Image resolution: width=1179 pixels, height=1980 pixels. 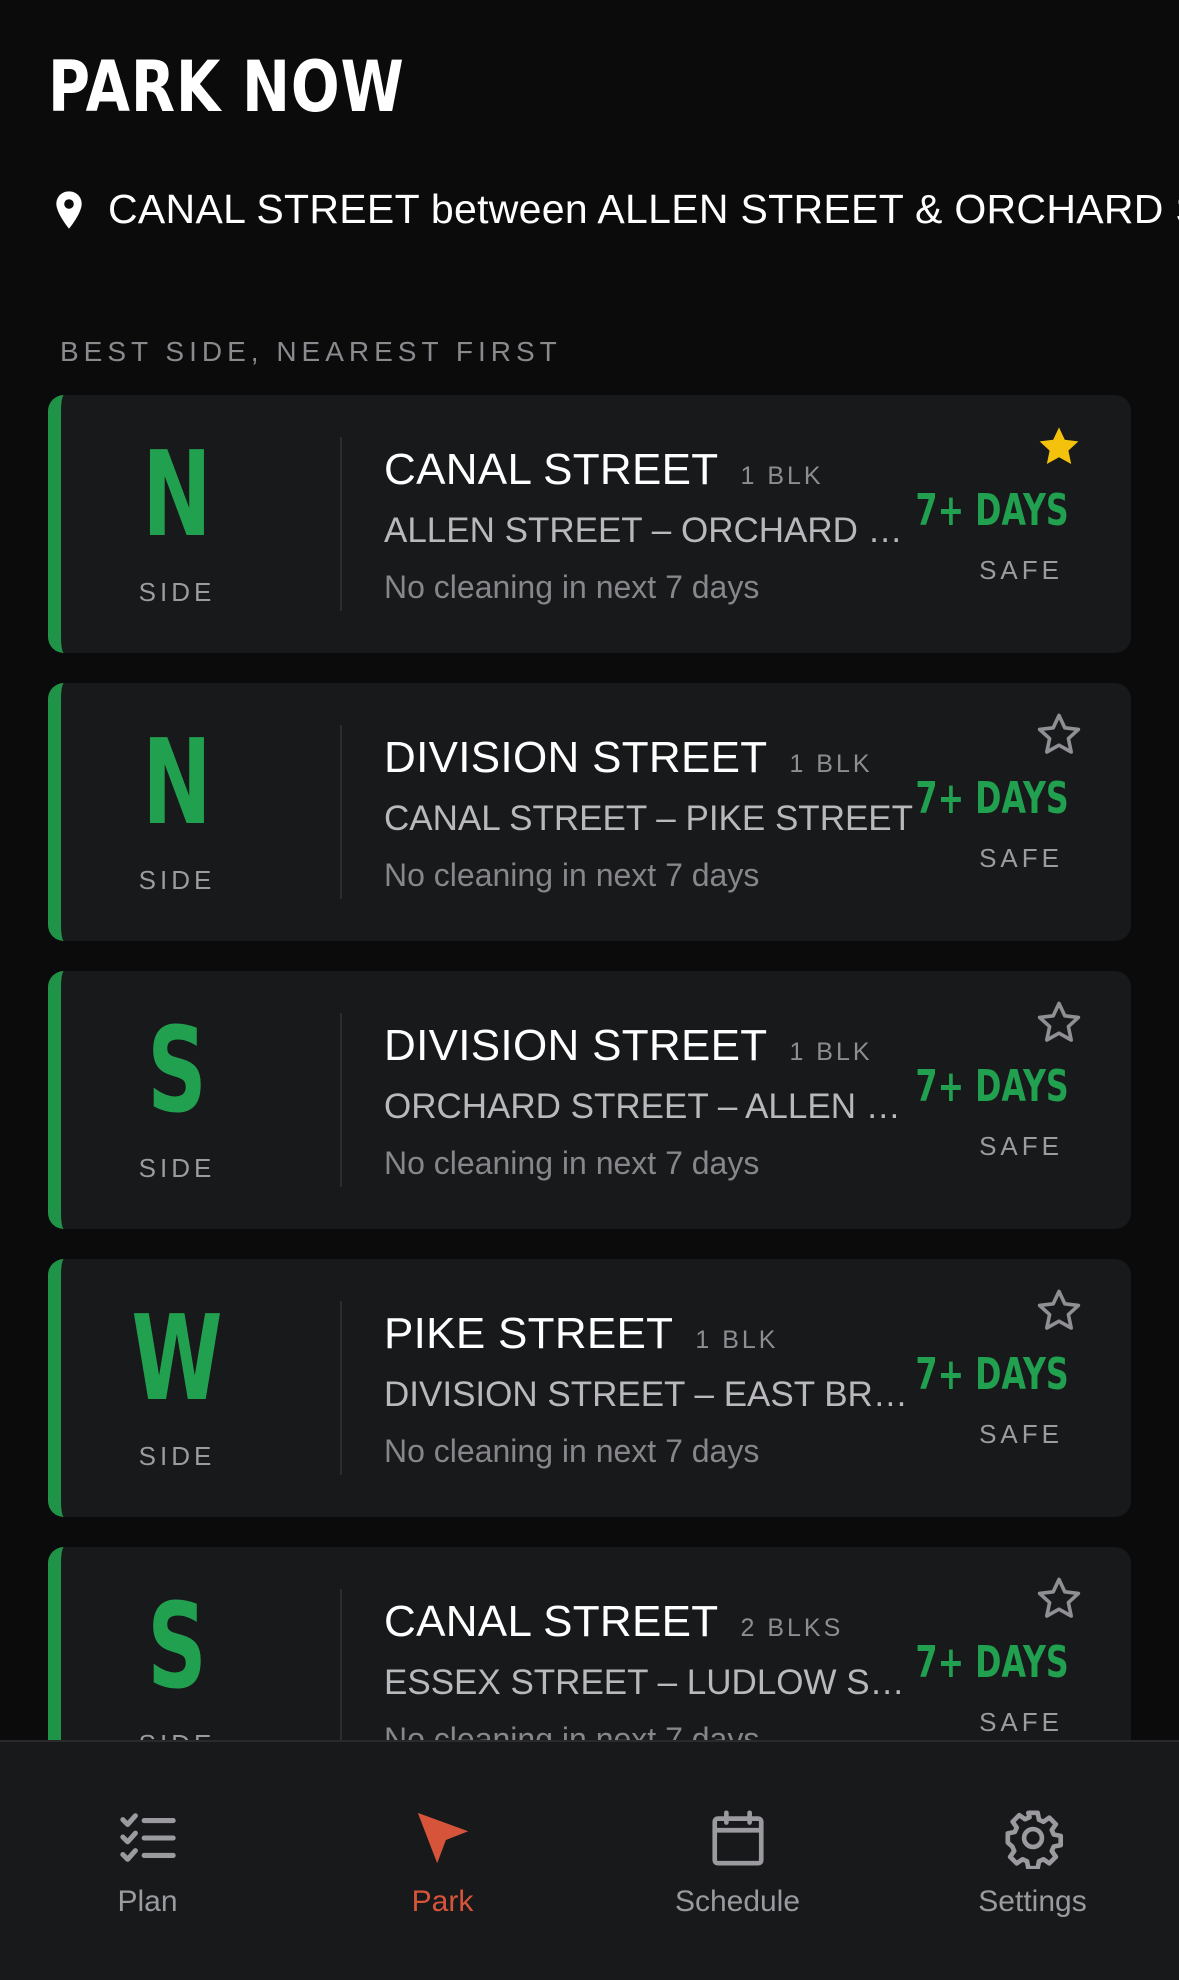 I want to click on tab-park: Park, so click(x=442, y=1842).